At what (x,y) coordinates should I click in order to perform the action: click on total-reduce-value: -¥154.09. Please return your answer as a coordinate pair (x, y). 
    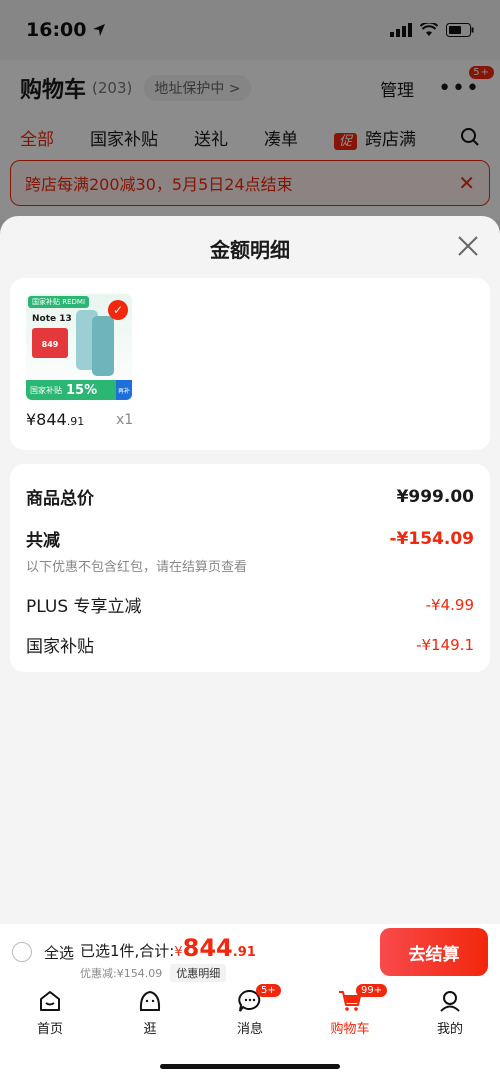
    Looking at the image, I should click on (432, 538).